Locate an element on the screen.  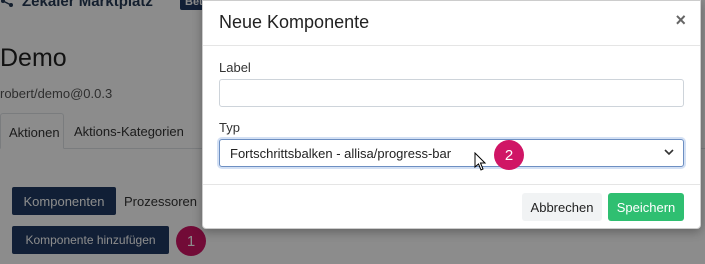
save-button: Speichern is located at coordinates (646, 207).